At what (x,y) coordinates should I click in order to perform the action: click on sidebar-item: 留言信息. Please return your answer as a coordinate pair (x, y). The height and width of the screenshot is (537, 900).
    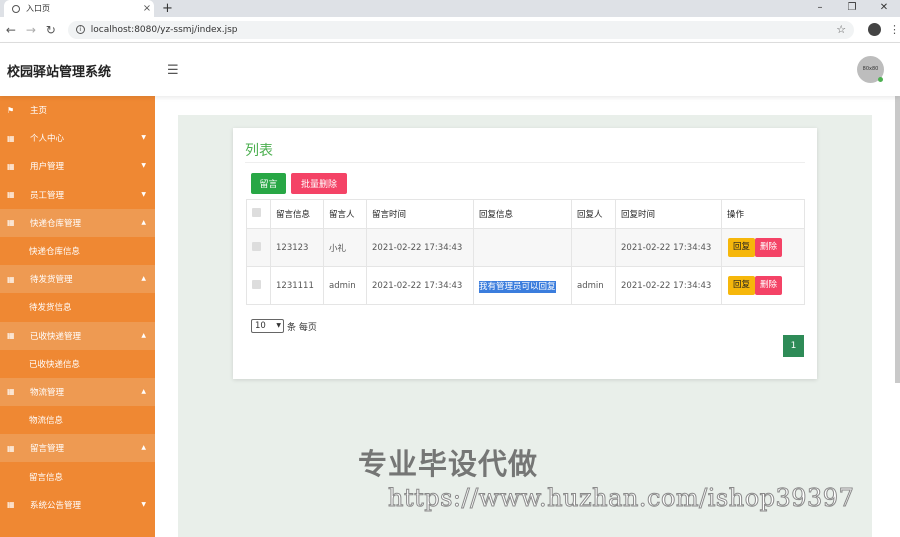
    Looking at the image, I should click on (77, 476).